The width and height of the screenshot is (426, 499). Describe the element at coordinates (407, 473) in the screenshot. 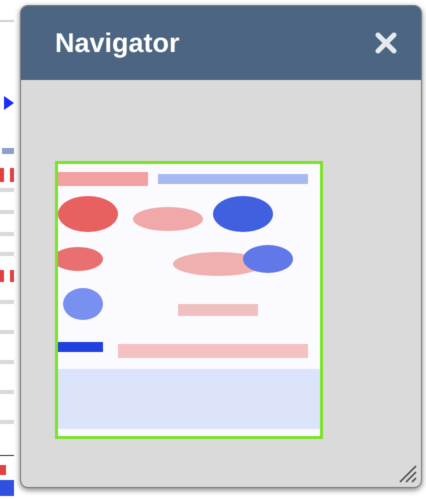

I see `resize-grip-icon` at that location.